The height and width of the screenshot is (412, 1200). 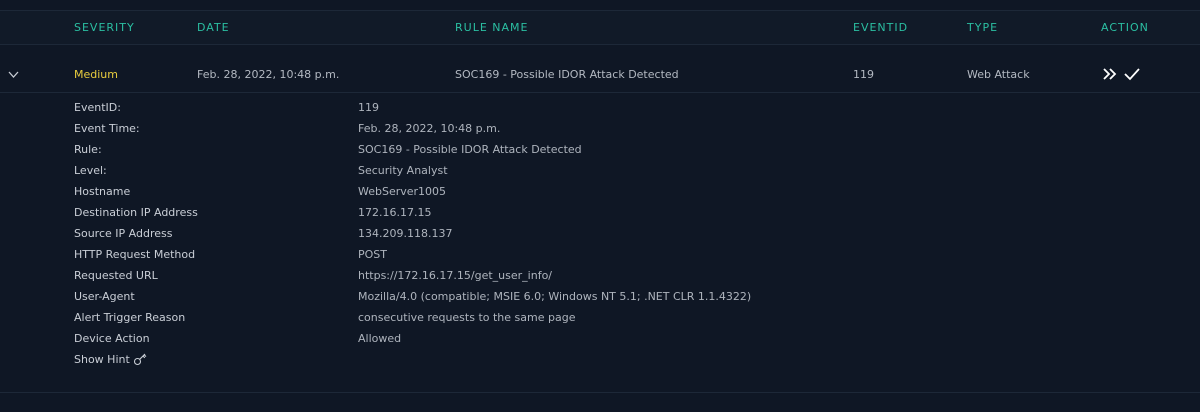 I want to click on column-header-action: ACTION, so click(x=1125, y=27).